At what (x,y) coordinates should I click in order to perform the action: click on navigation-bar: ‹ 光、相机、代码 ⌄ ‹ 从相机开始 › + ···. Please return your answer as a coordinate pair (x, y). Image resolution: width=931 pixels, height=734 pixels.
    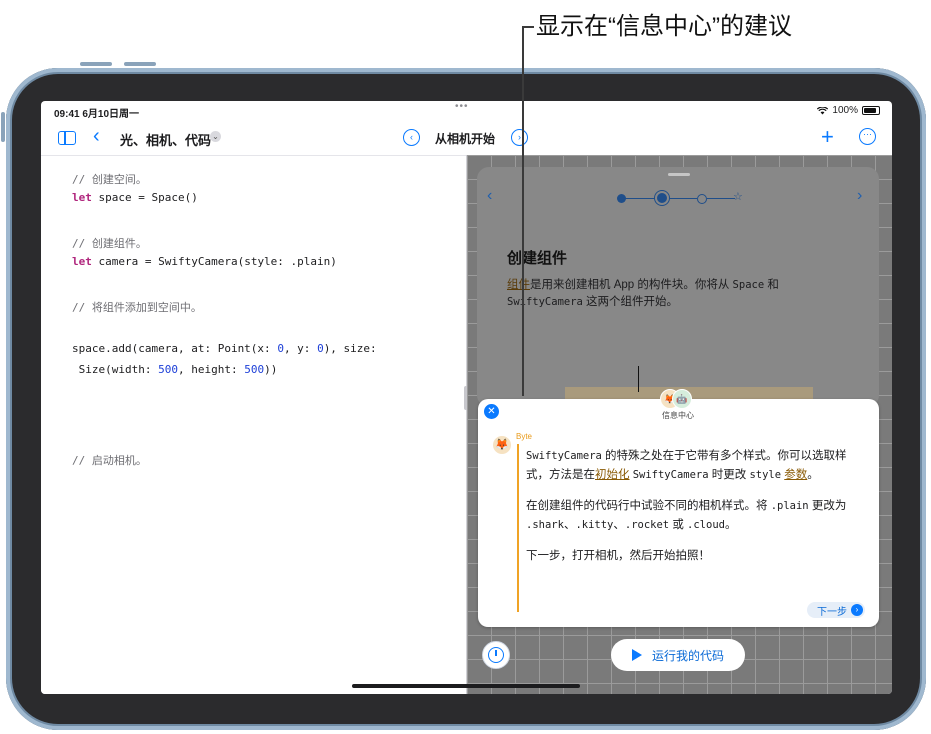
    Looking at the image, I should click on (466, 139).